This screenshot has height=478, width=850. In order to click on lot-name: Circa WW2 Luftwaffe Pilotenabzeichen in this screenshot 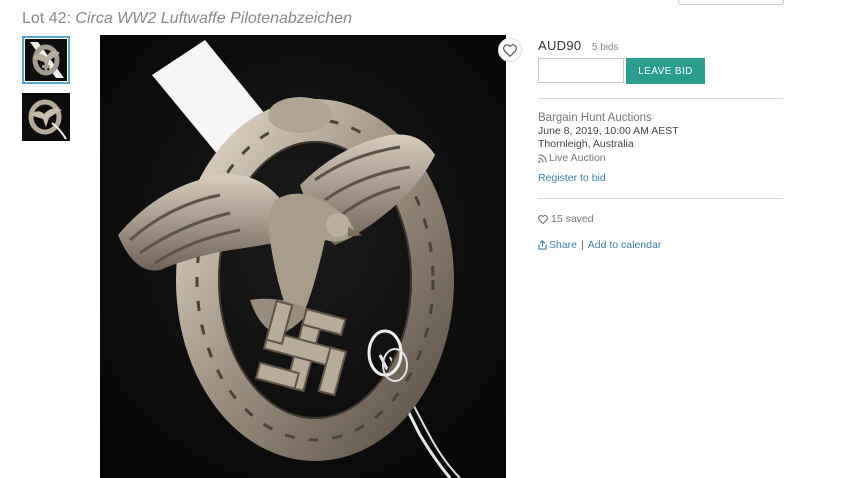, I will do `click(213, 18)`.